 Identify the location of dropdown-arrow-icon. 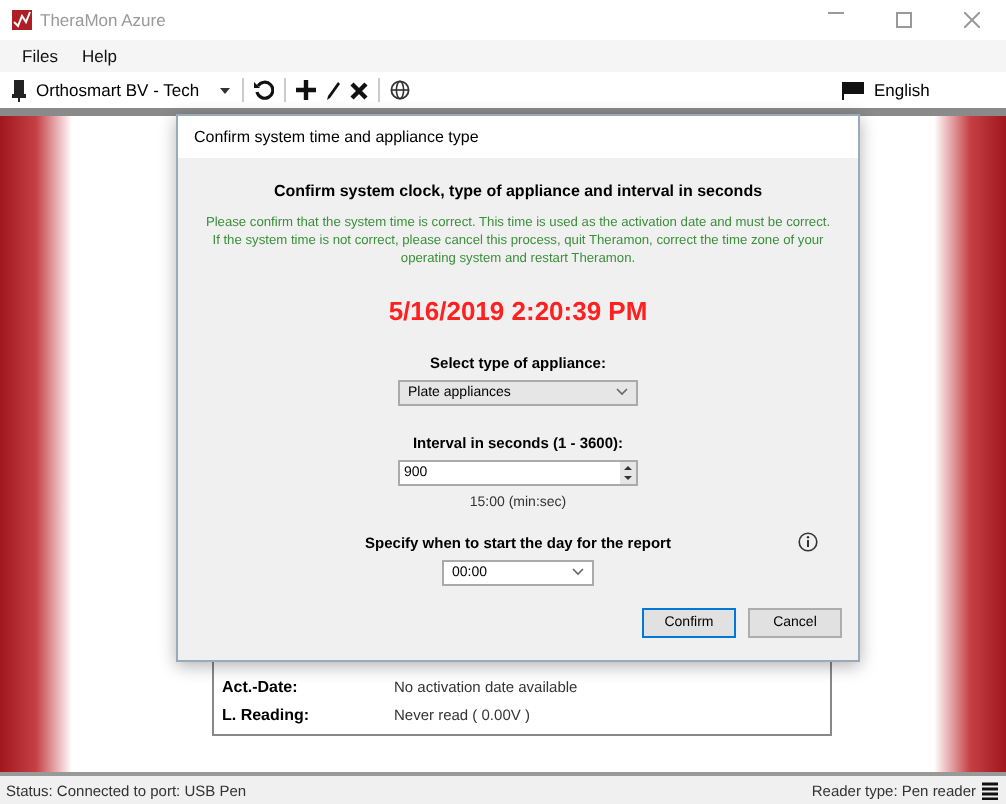
(224, 90).